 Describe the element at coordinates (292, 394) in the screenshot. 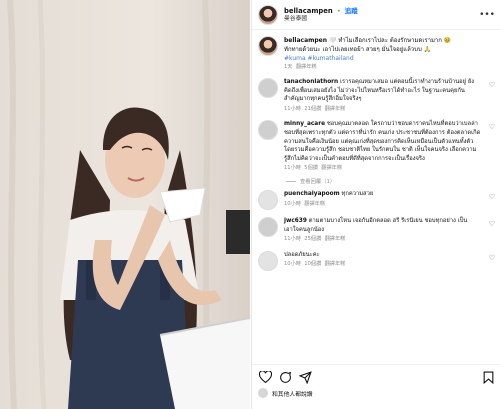

I see `likes-text: 和其他人都說讚` at that location.